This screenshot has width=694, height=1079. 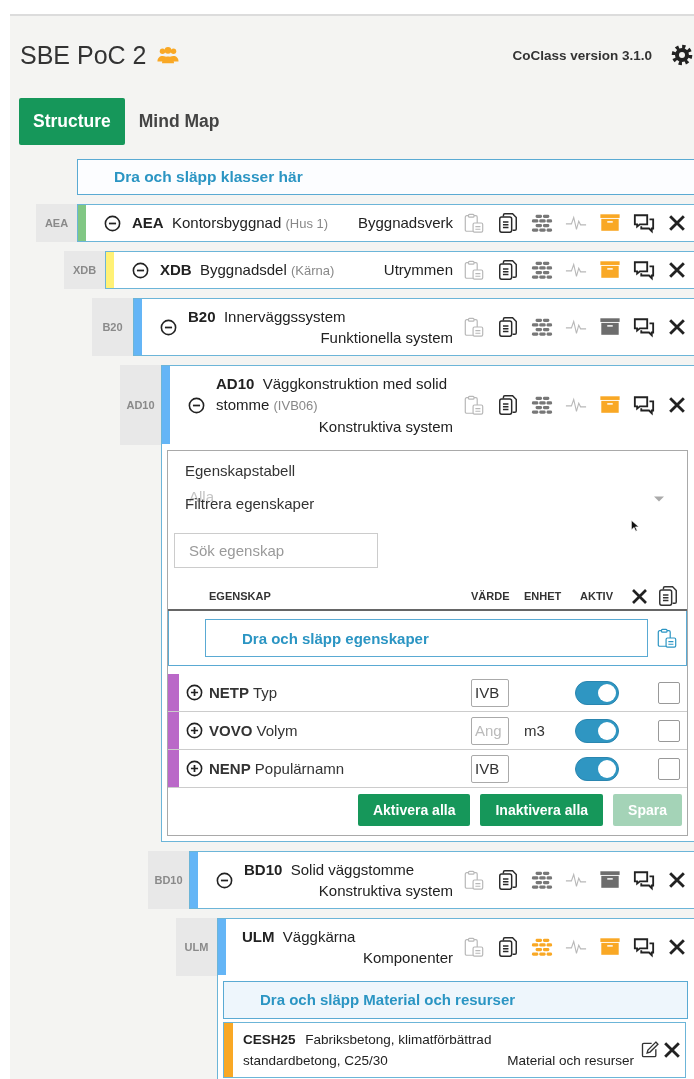 What do you see at coordinates (56, 223) in the screenshot?
I see `code-label: AEA` at bounding box center [56, 223].